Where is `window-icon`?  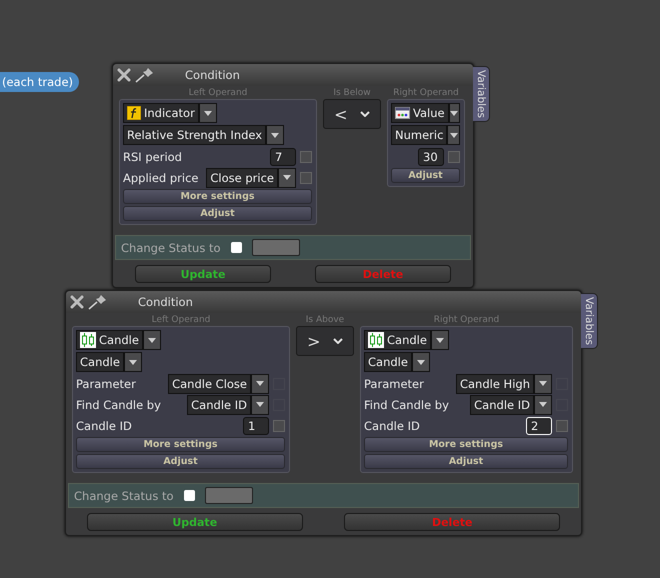 window-icon is located at coordinates (402, 113).